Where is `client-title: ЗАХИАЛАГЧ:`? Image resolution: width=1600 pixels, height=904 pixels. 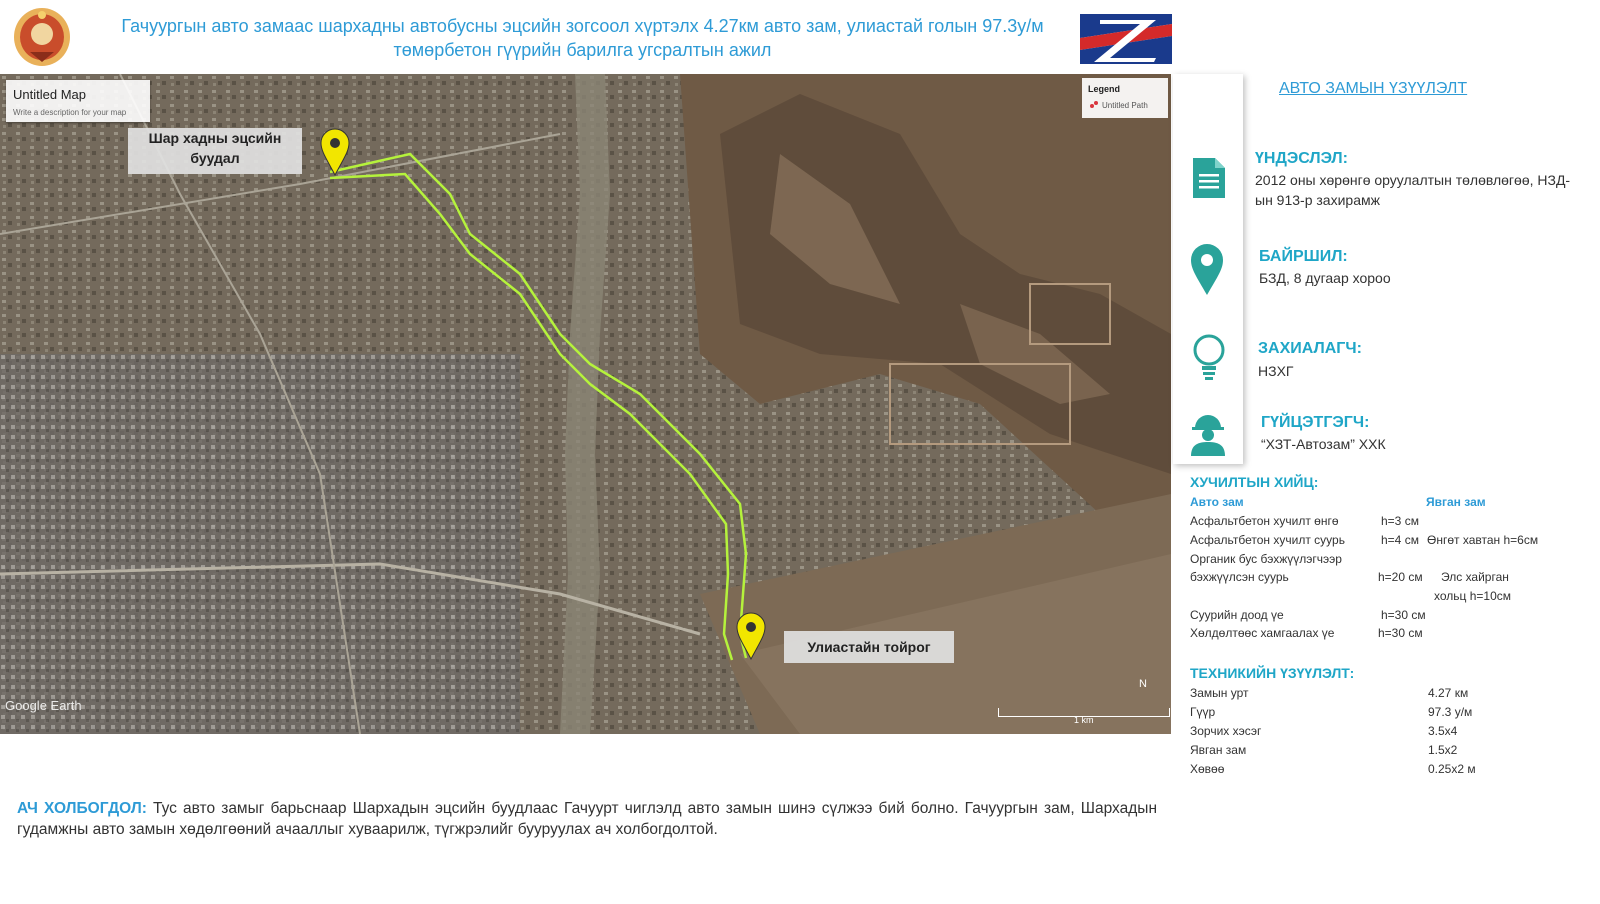 client-title: ЗАХИАЛАГЧ: is located at coordinates (1310, 348).